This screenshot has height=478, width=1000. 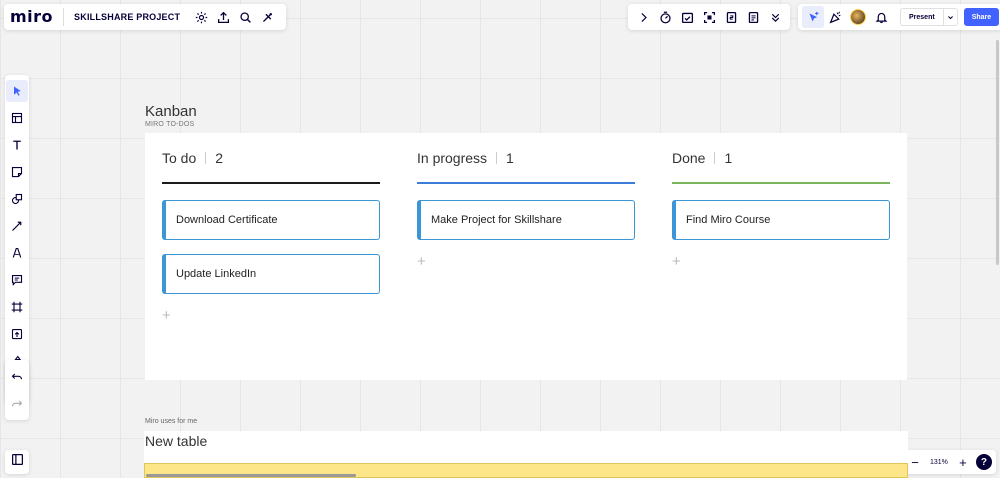 I want to click on kanban-card: Find Miro Course, so click(x=781, y=220).